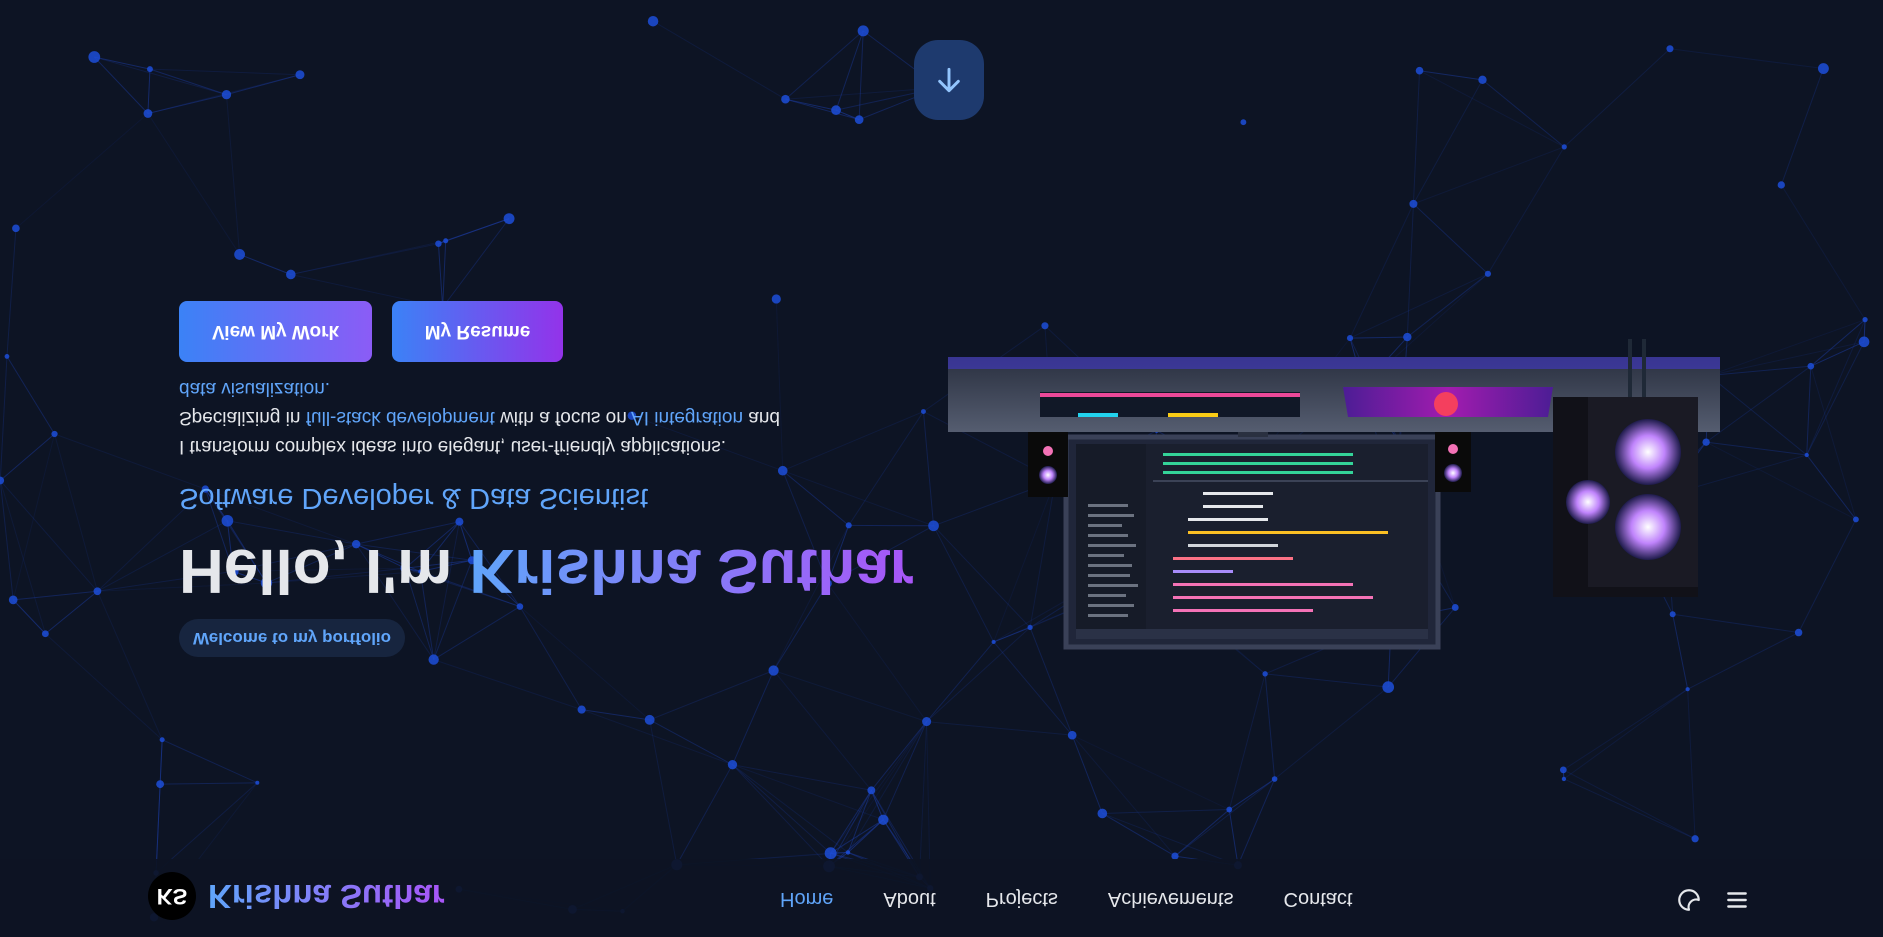  Describe the element at coordinates (1737, 900) in the screenshot. I see `menu-icon` at that location.